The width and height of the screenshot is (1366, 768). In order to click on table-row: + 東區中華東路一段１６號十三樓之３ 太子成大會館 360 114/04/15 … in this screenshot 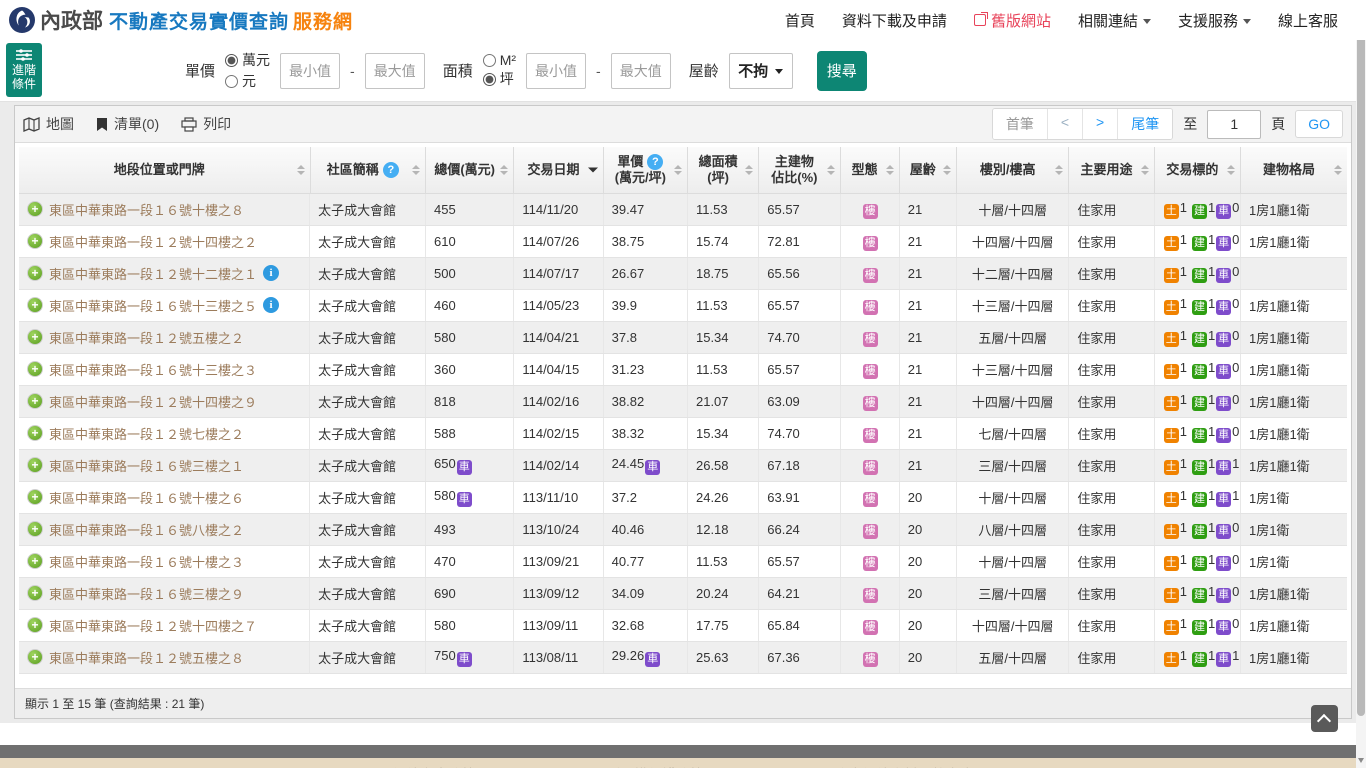, I will do `click(683, 369)`.